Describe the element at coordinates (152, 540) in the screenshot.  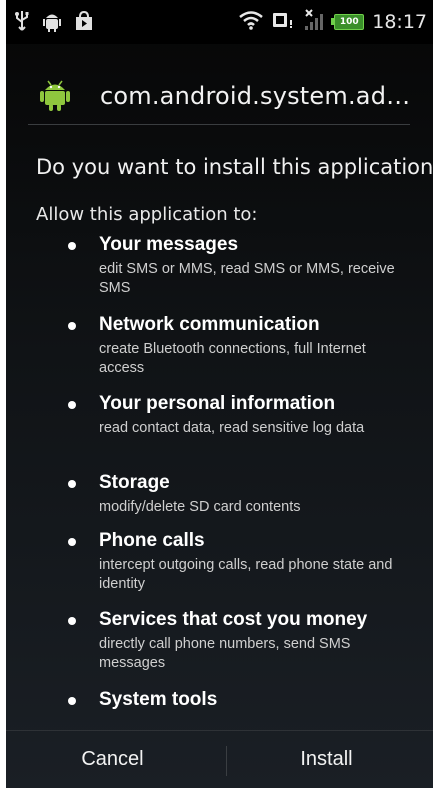
I see `permission-title: Phone calls` at that location.